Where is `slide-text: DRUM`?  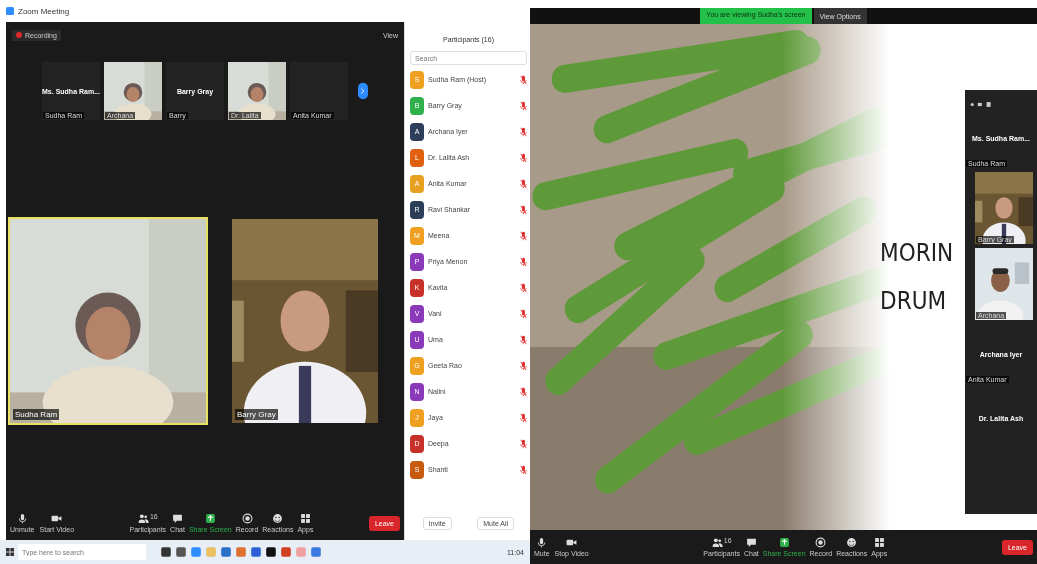
slide-text: DRUM is located at coordinates (914, 301).